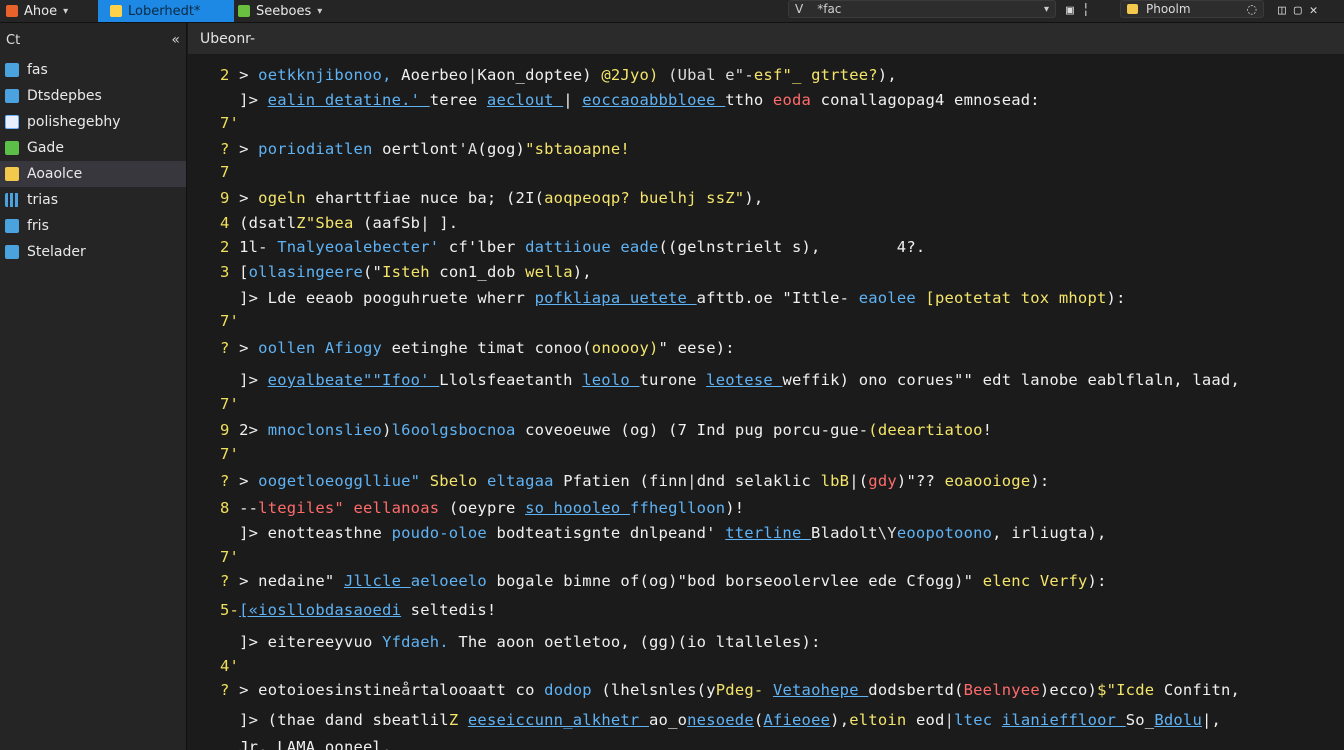 Image resolution: width=1344 pixels, height=750 pixels. I want to click on code-token: ogeln, so click(287, 198).